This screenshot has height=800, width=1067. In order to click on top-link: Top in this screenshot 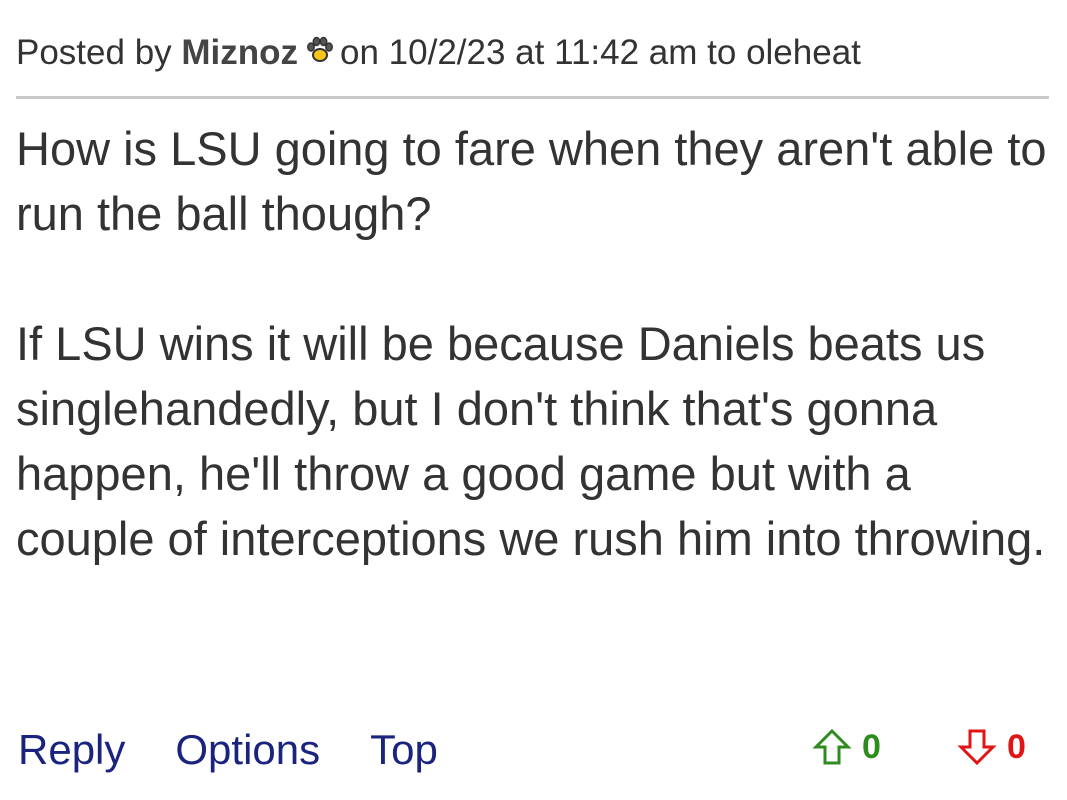, I will do `click(404, 749)`.